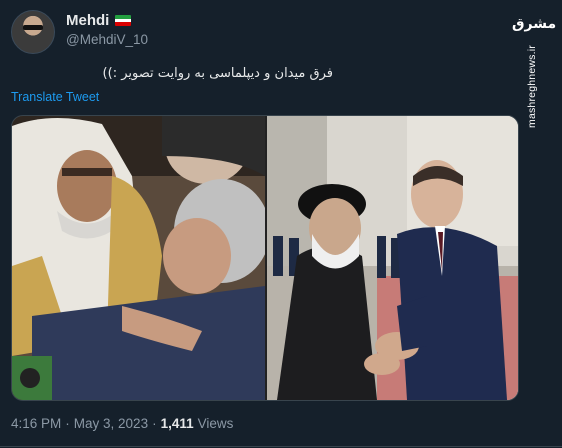 This screenshot has width=562, height=448. Describe the element at coordinates (111, 423) in the screenshot. I see `tweet-date: May 3, 2023` at that location.